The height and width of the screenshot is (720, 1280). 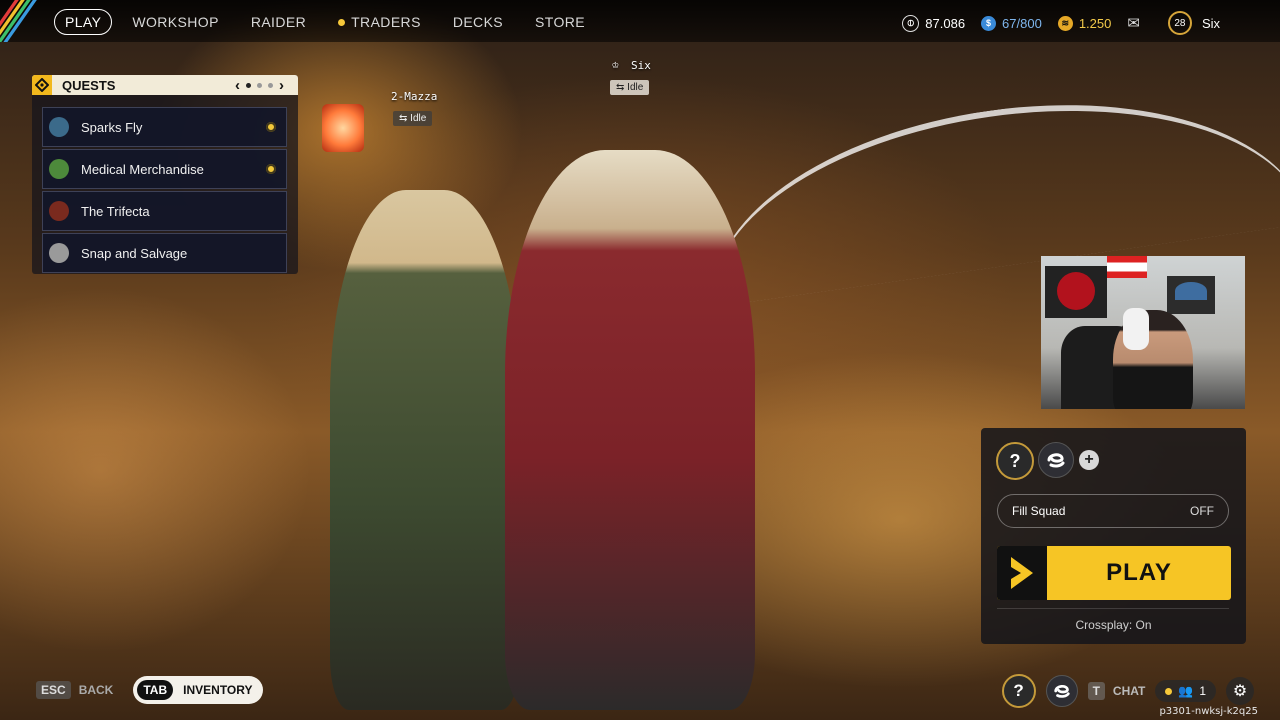 I want to click on quest-item-sparks-fly: Sparks Fly, so click(x=164, y=127).